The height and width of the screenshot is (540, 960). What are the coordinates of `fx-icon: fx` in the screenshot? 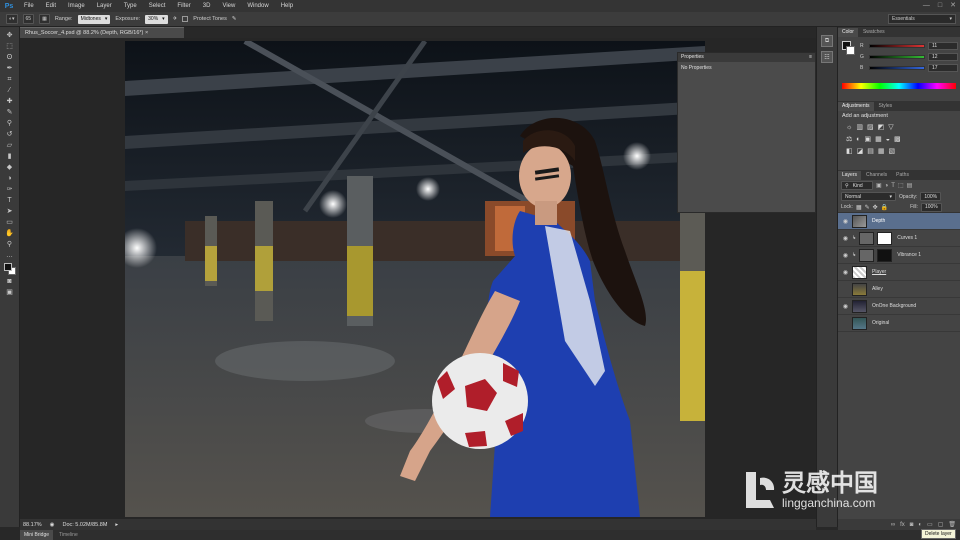 It's located at (902, 525).